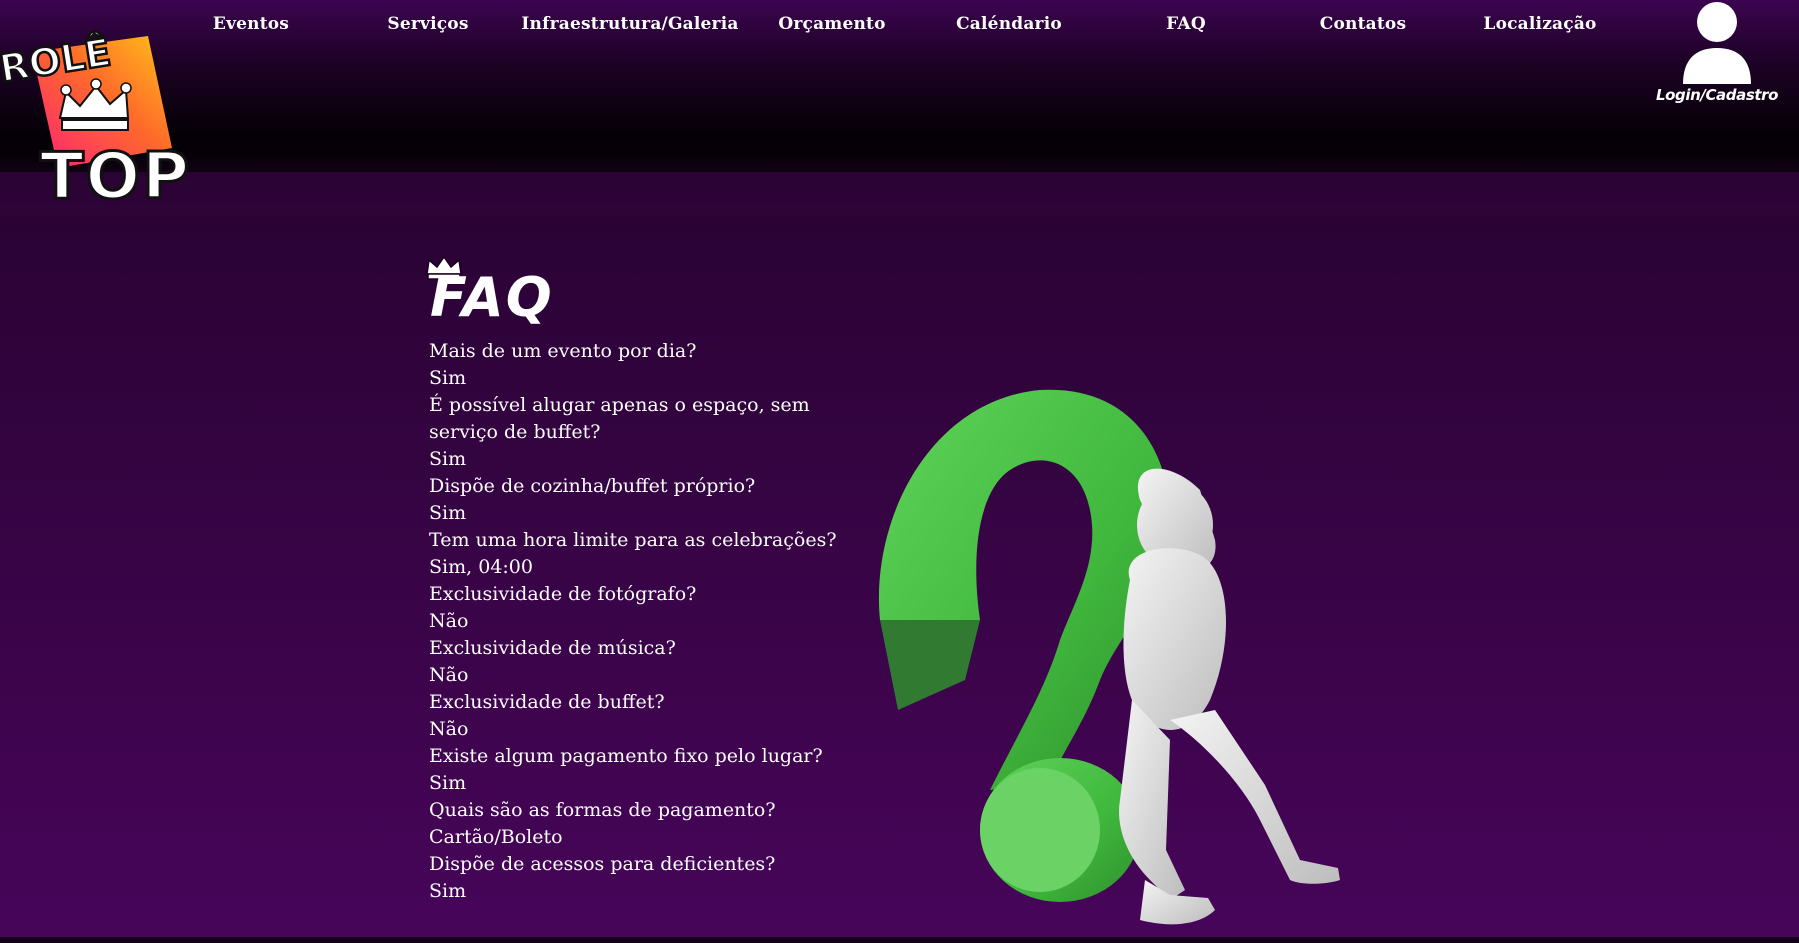 The width and height of the screenshot is (1799, 943). I want to click on nav-localizacao: Localização, so click(1539, 24).